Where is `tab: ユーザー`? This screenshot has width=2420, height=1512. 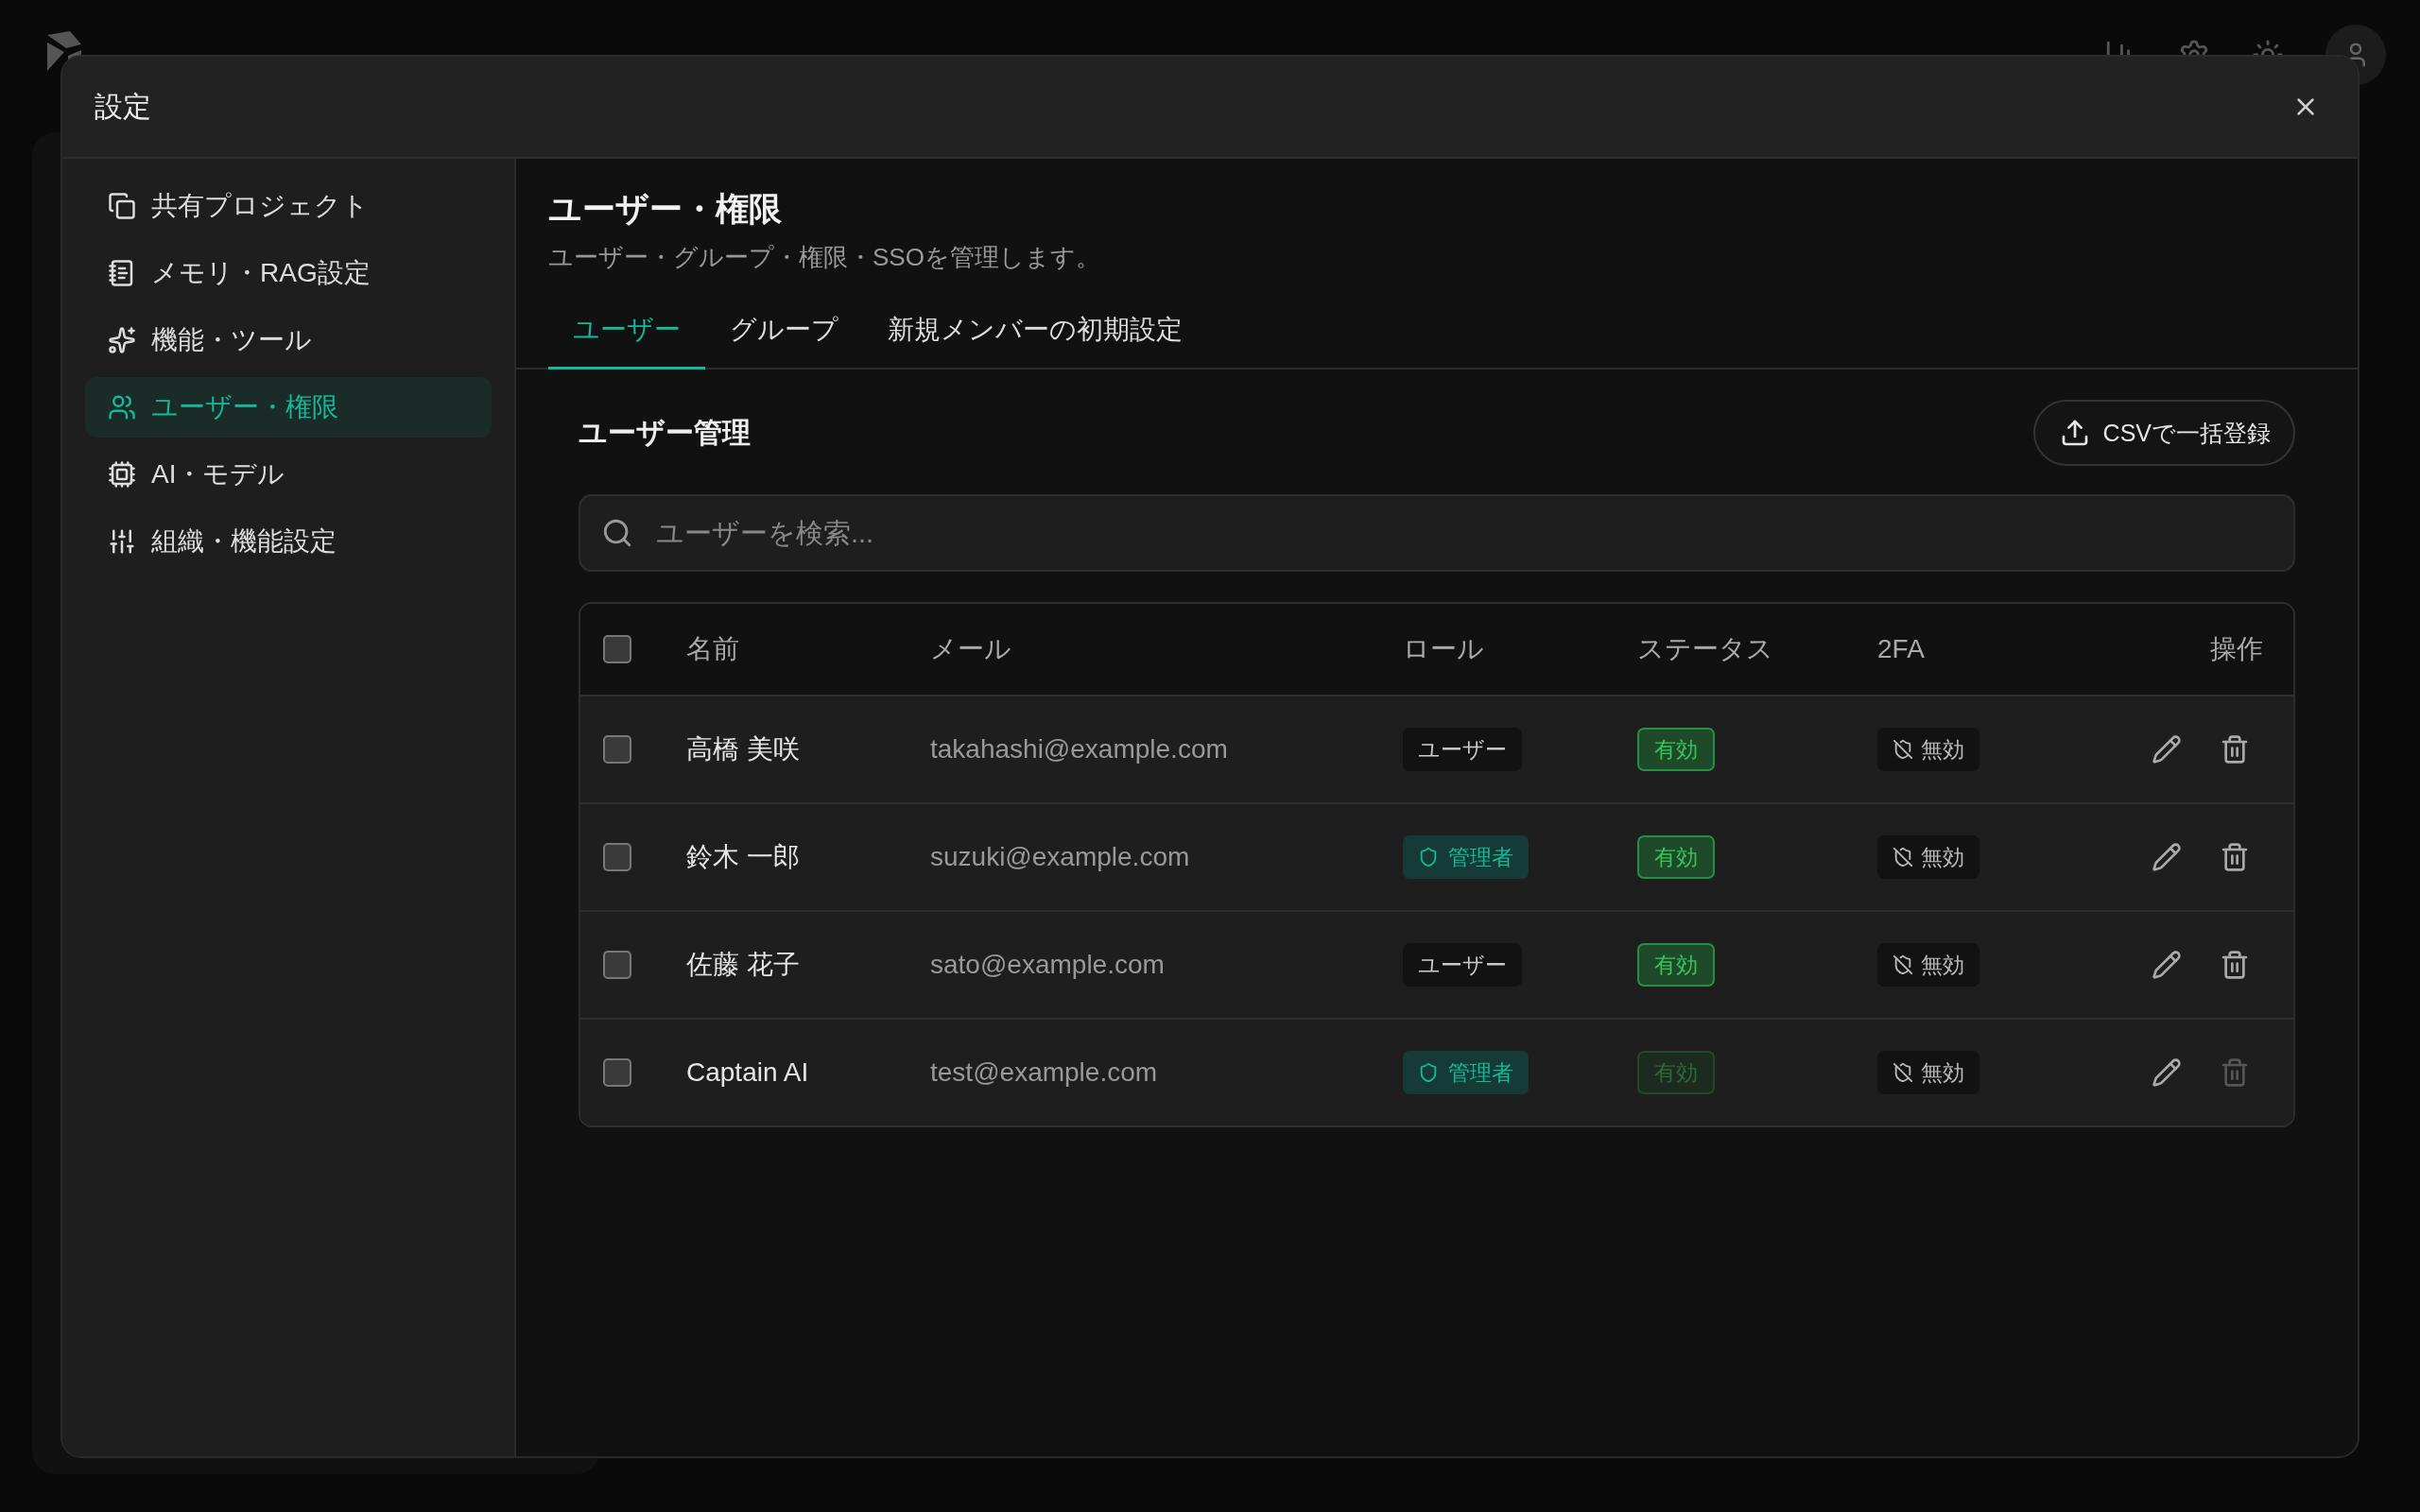
tab: ユーザー is located at coordinates (626, 335).